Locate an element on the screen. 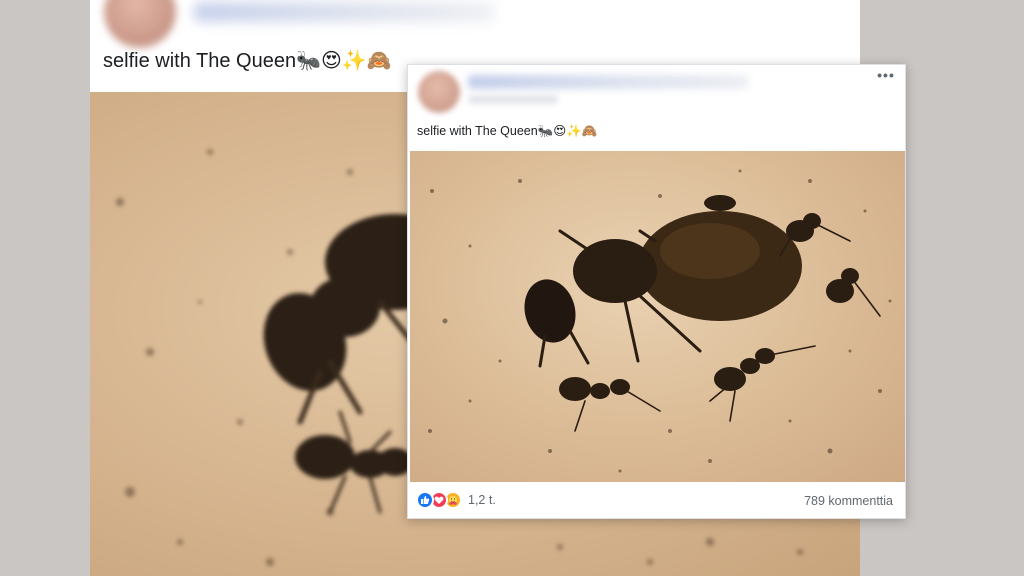 This screenshot has width=1024, height=576. reactions-summary: 1,2 t. is located at coordinates (456, 500).